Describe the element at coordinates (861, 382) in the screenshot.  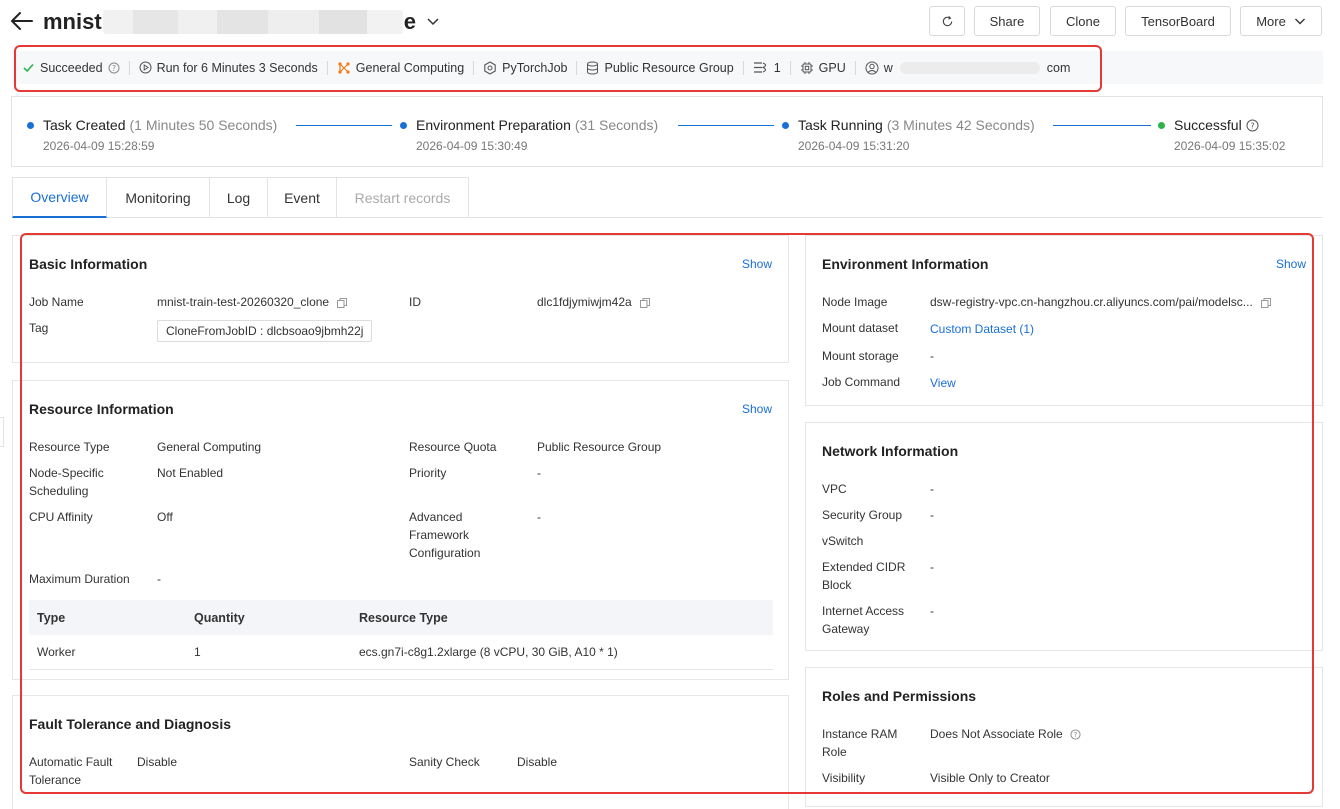
I see `field-label: Job Command` at that location.